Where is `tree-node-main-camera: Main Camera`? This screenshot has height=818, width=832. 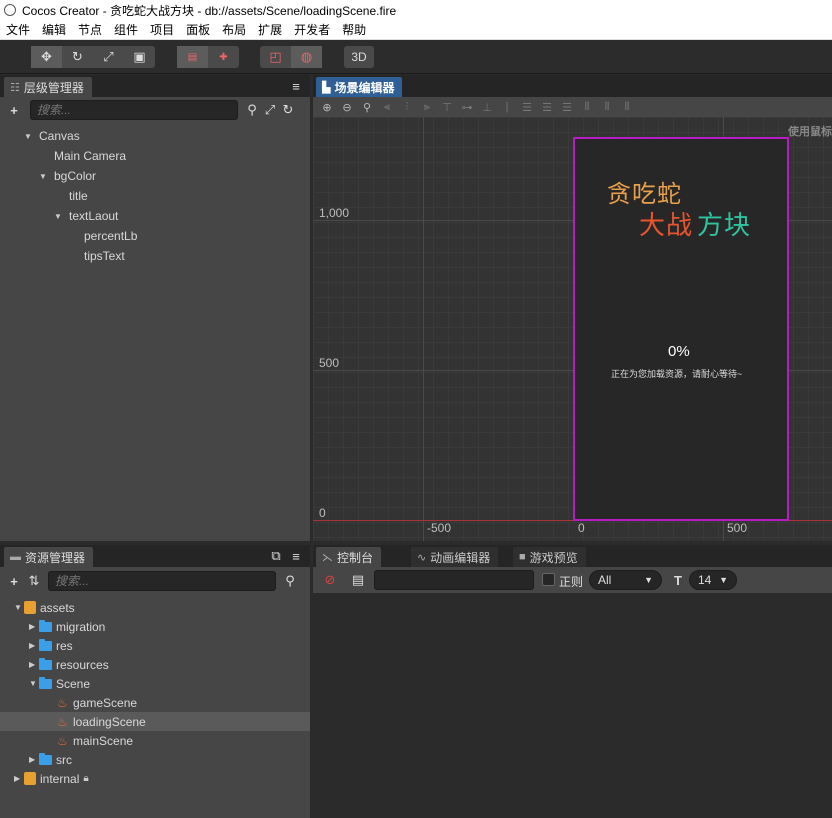 tree-node-main-camera: Main Camera is located at coordinates (90, 156).